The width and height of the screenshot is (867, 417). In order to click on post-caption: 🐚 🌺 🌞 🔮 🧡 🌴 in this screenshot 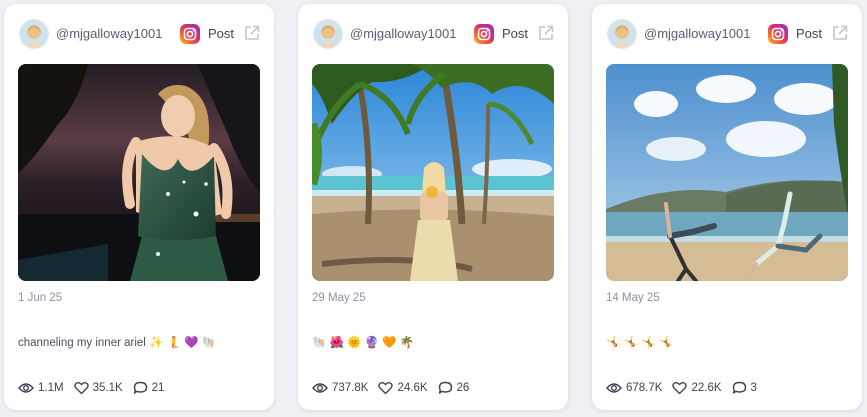, I will do `click(363, 343)`.